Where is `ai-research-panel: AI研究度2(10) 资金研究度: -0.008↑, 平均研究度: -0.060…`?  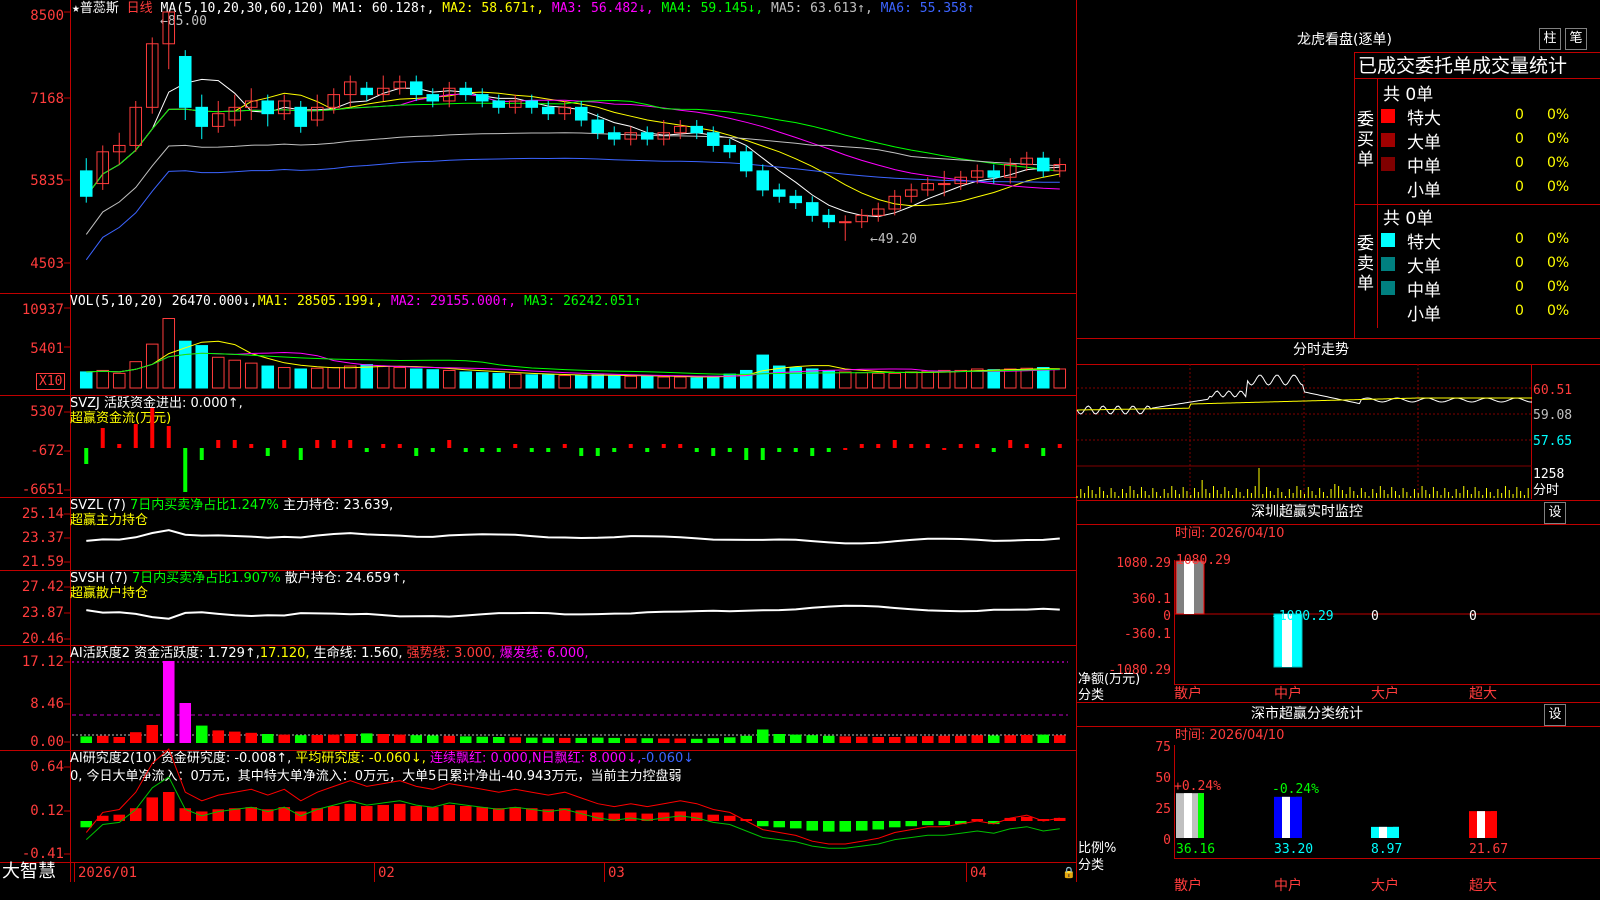
ai-research-panel: AI研究度2(10) 资金研究度: -0.008↑, 平均研究度: -0.060… is located at coordinates (538, 805).